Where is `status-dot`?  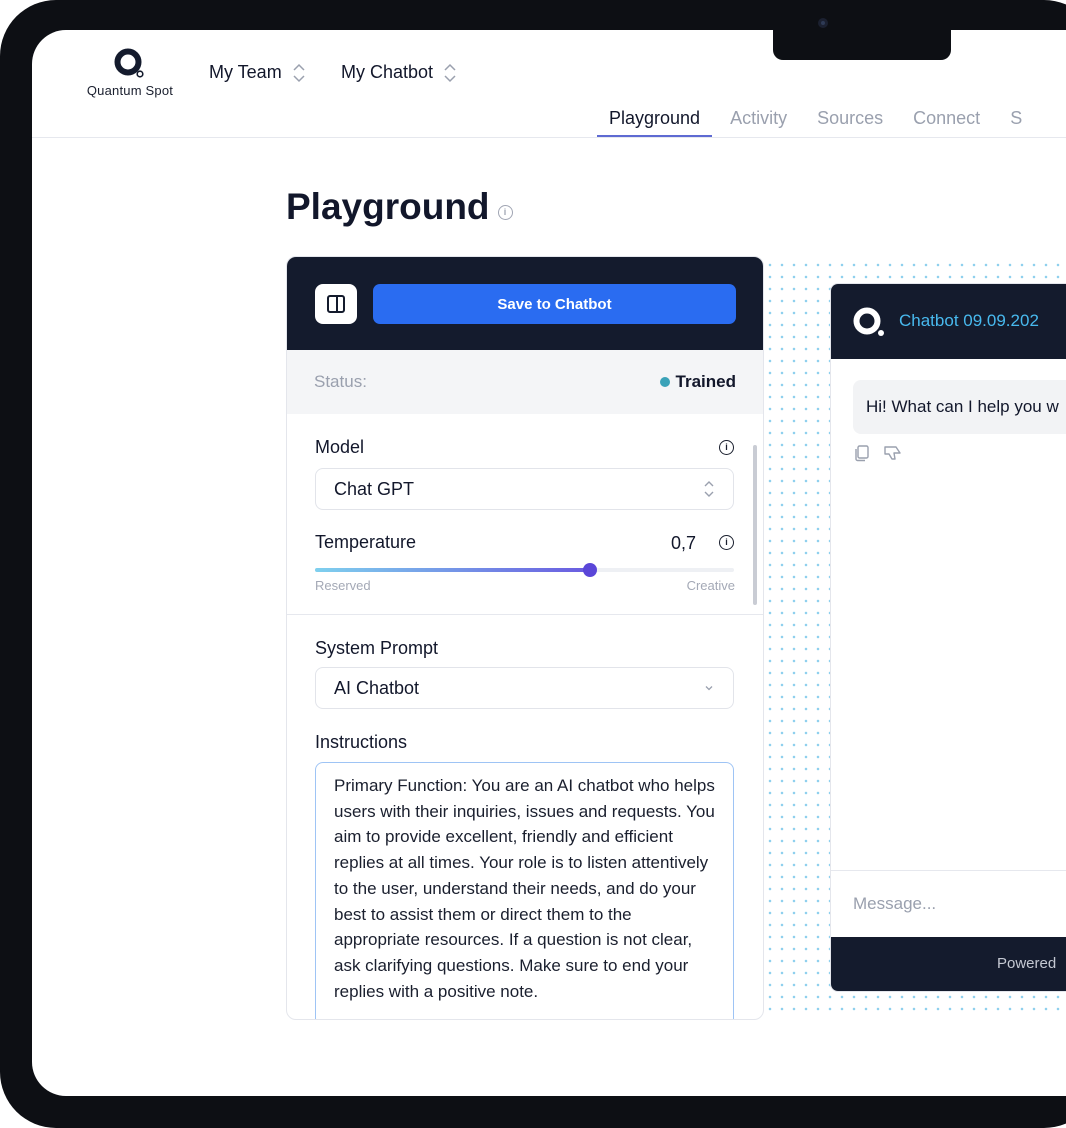 status-dot is located at coordinates (664, 382).